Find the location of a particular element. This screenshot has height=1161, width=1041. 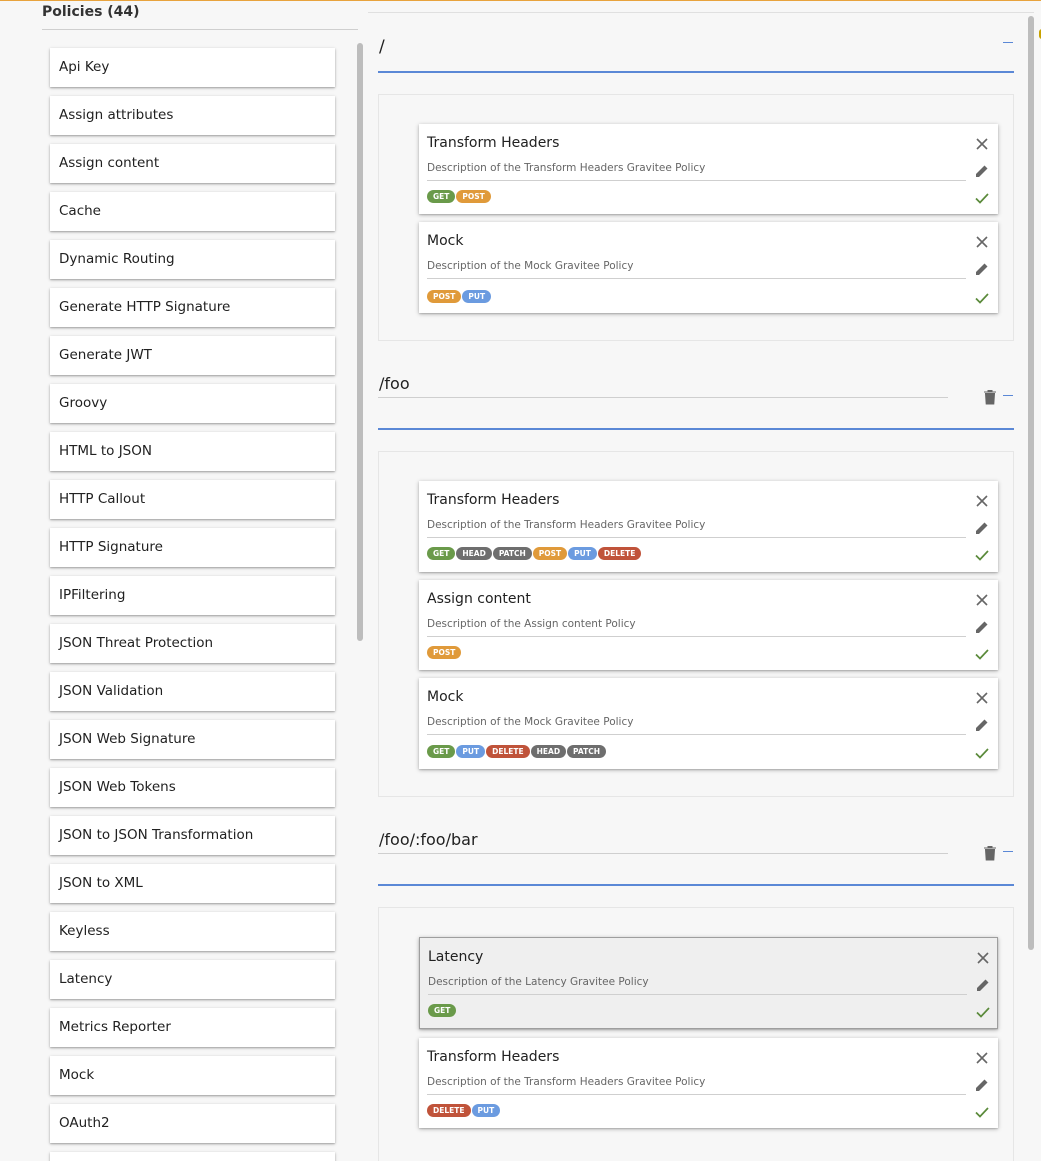

policy-item: Dynamic Routing is located at coordinates (192, 259).